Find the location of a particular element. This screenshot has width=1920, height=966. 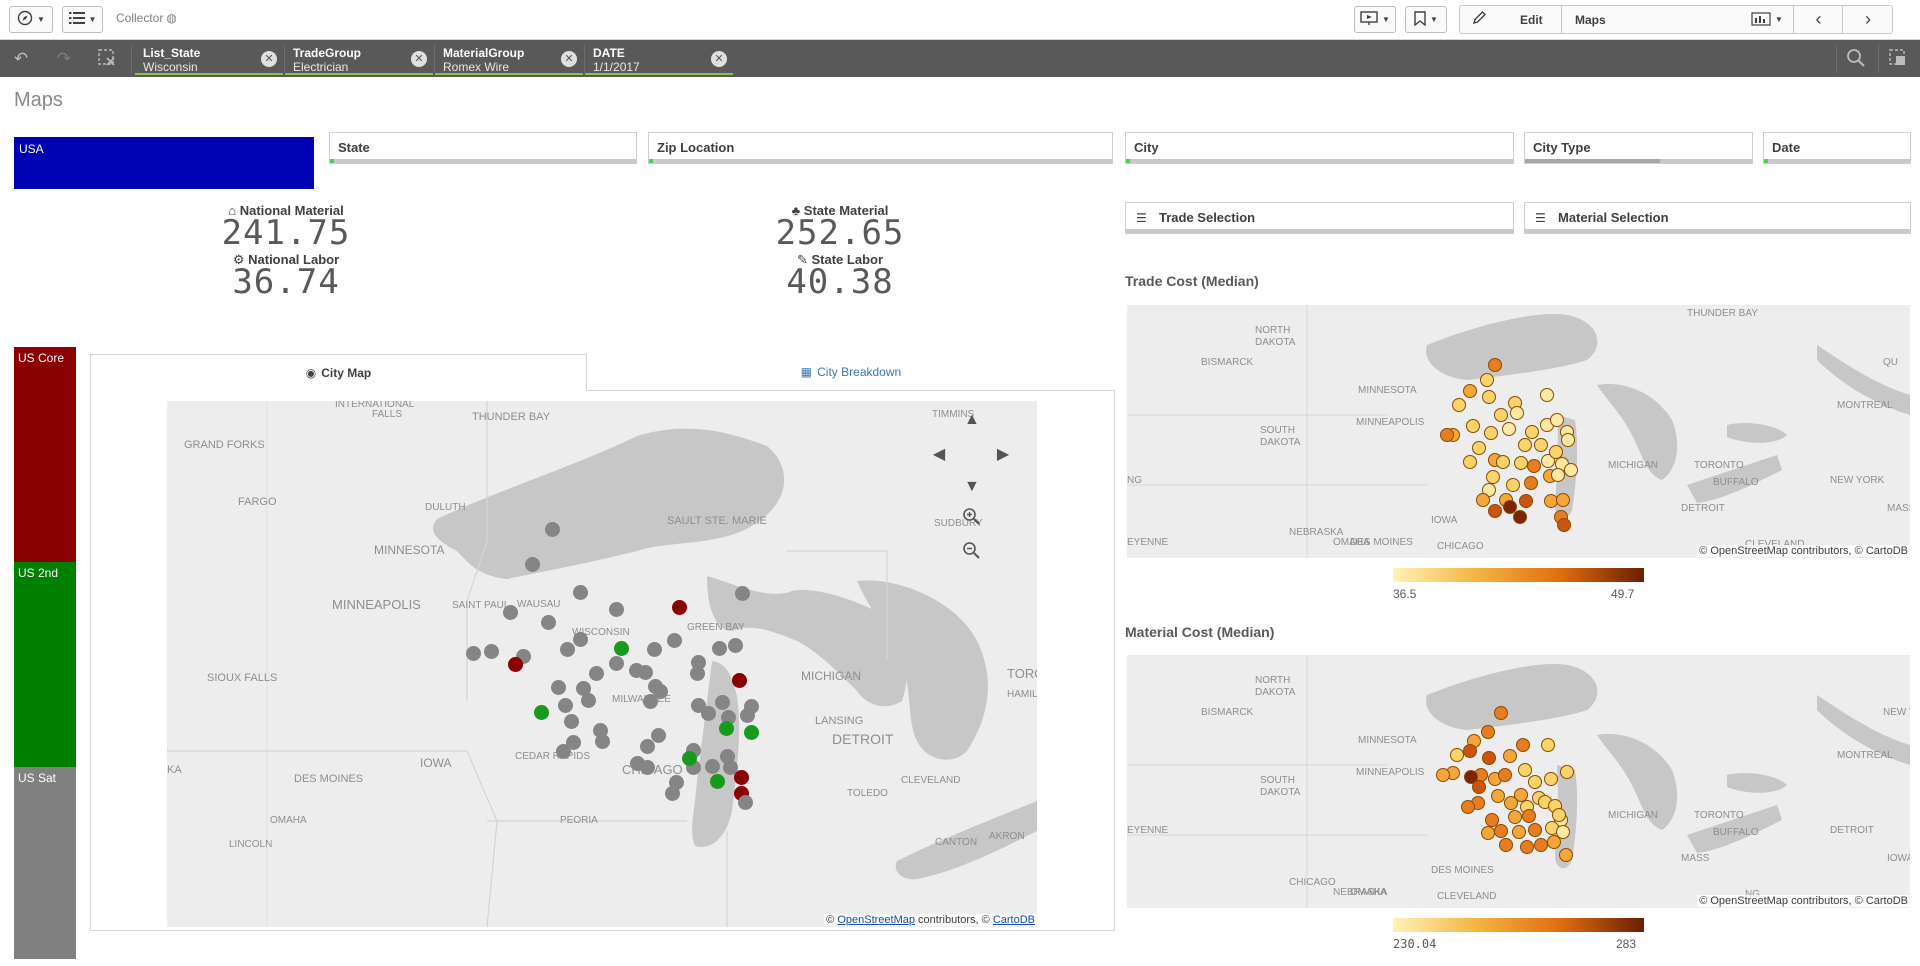

filter-city: City is located at coordinates (1319, 148).